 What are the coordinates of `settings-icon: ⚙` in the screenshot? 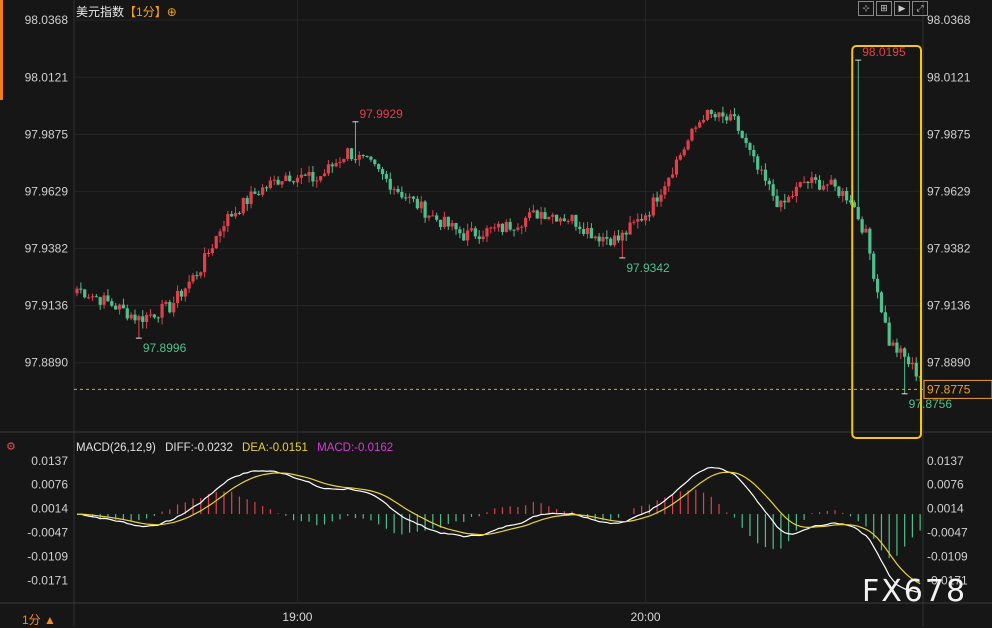 It's located at (11, 446).